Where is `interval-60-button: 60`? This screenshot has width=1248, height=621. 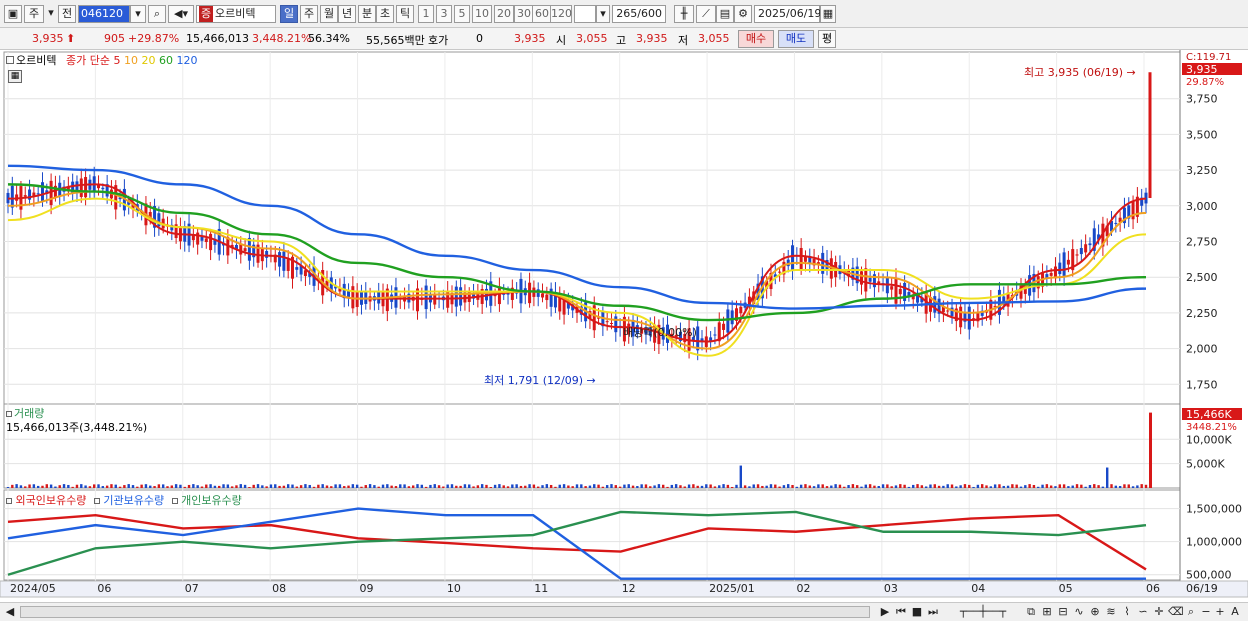
interval-60-button: 60 is located at coordinates (542, 14).